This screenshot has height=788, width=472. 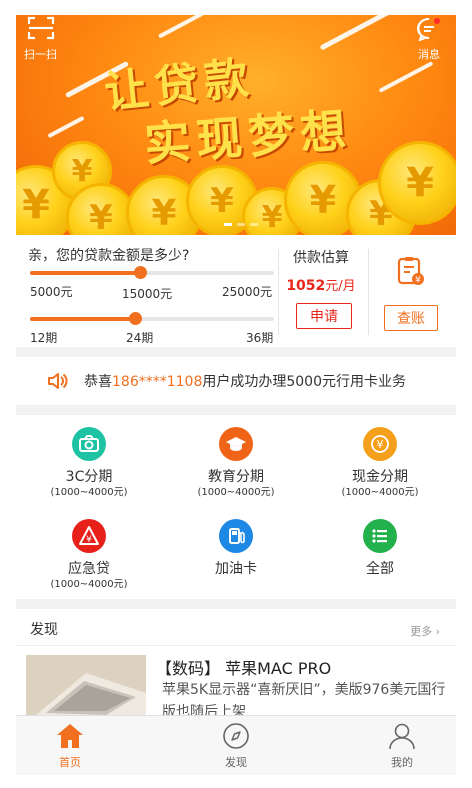 I want to click on laptop-image, so click(x=86, y=685).